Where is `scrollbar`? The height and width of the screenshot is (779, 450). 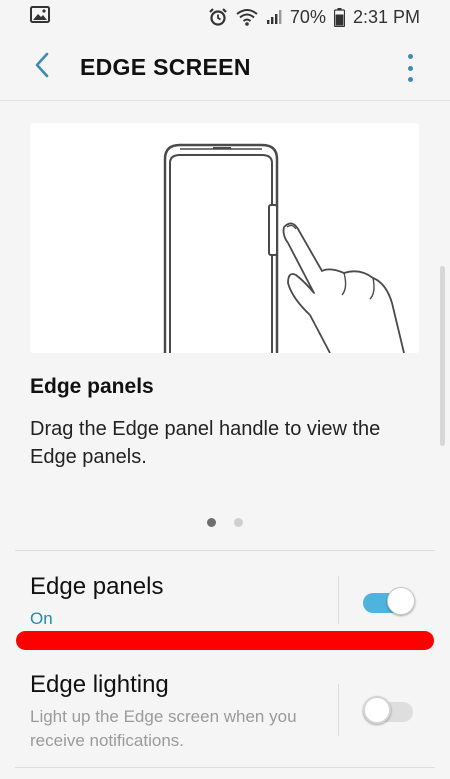 scrollbar is located at coordinates (442, 356).